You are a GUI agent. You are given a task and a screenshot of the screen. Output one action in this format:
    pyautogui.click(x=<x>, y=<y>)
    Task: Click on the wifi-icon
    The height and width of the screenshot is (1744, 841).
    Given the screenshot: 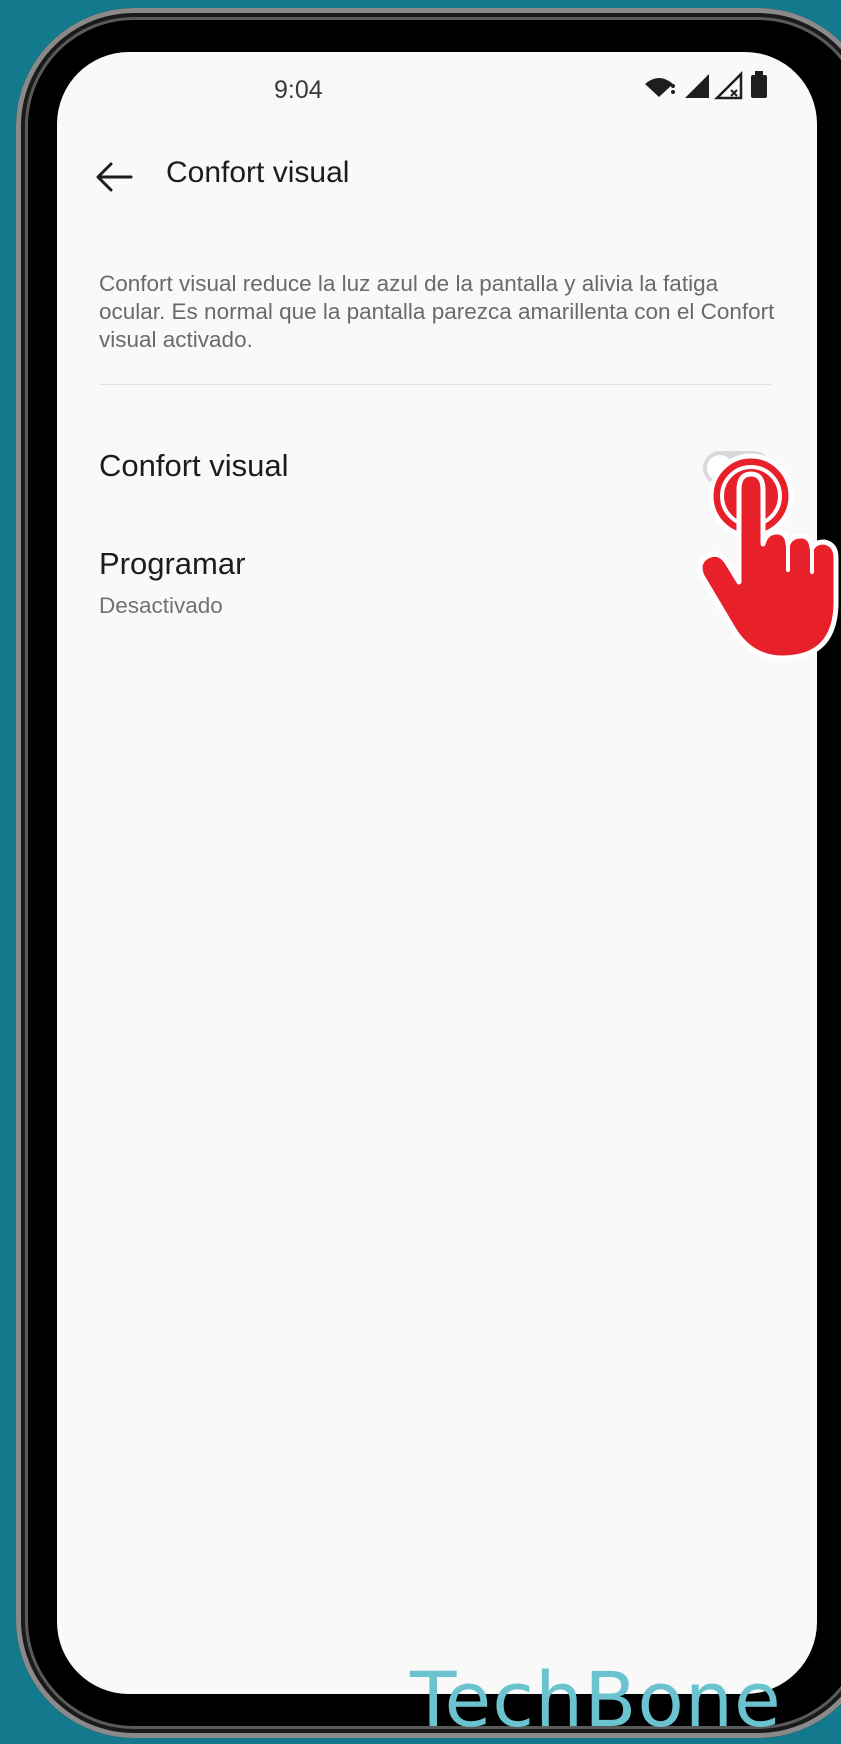 What is the action you would take?
    pyautogui.click(x=660, y=87)
    